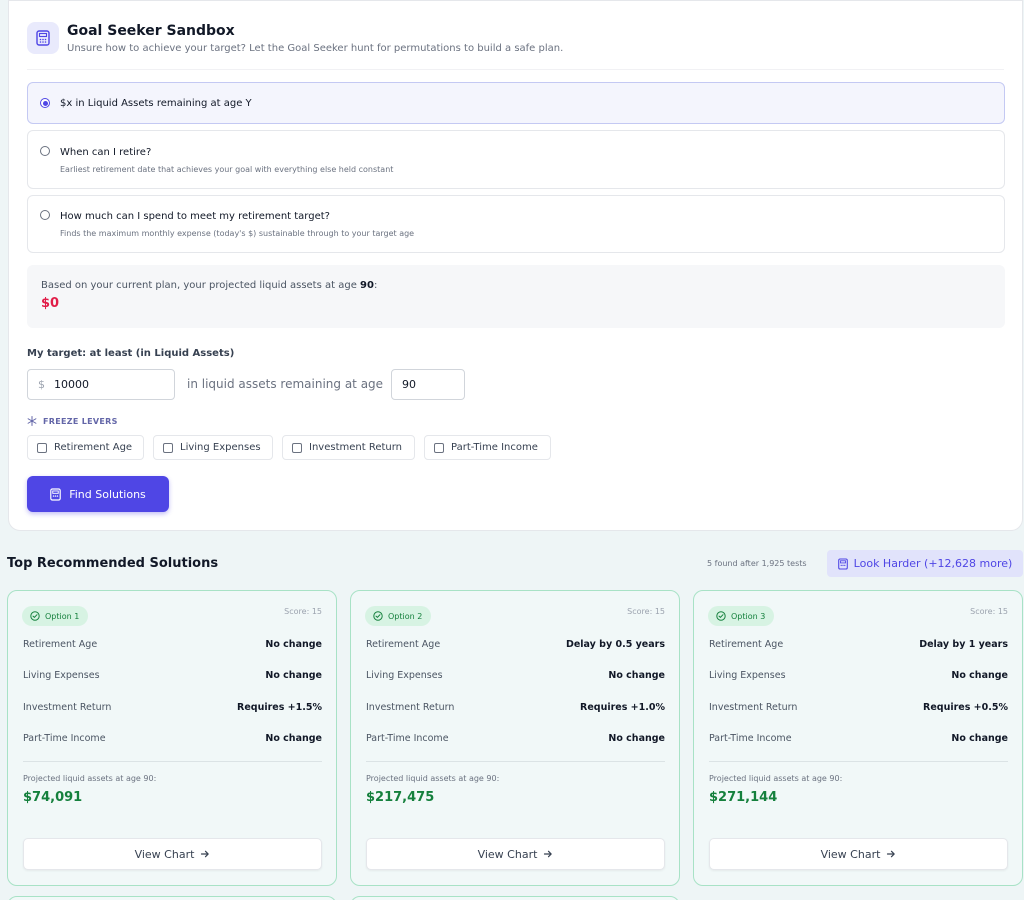  I want to click on solution-row: Retirement Age Delay by 1 years, so click(858, 644).